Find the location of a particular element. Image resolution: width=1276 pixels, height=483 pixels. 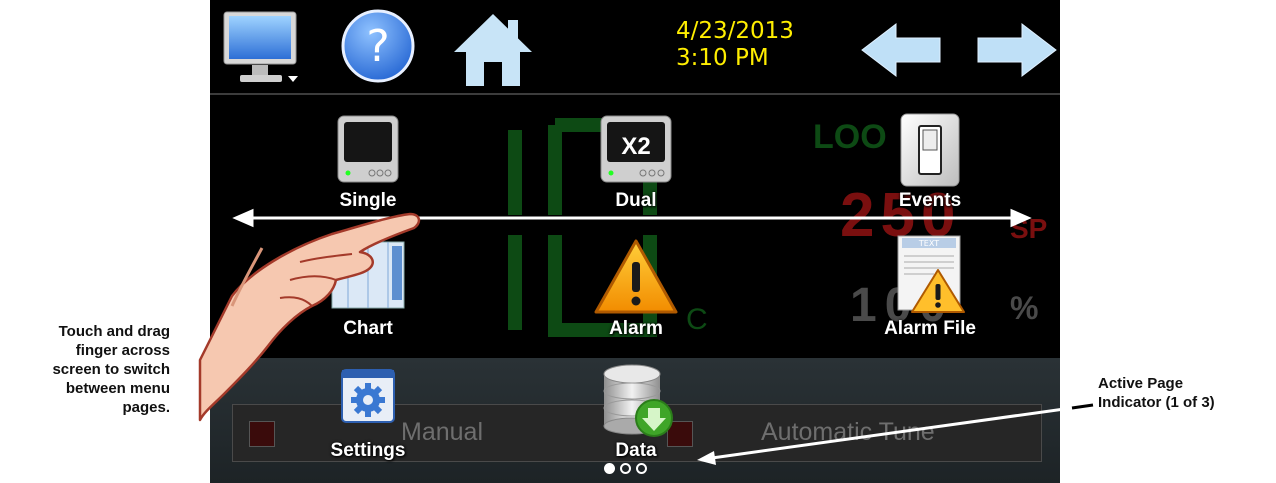

event-switch-icon is located at coordinates (930, 150).